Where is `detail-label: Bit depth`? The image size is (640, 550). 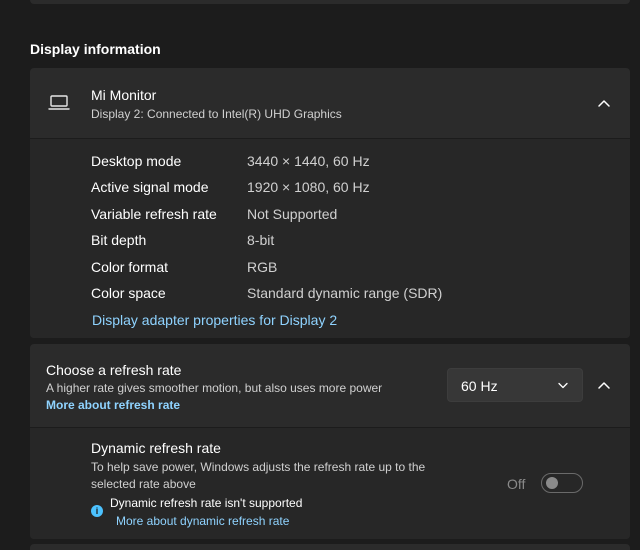 detail-label: Bit depth is located at coordinates (119, 240).